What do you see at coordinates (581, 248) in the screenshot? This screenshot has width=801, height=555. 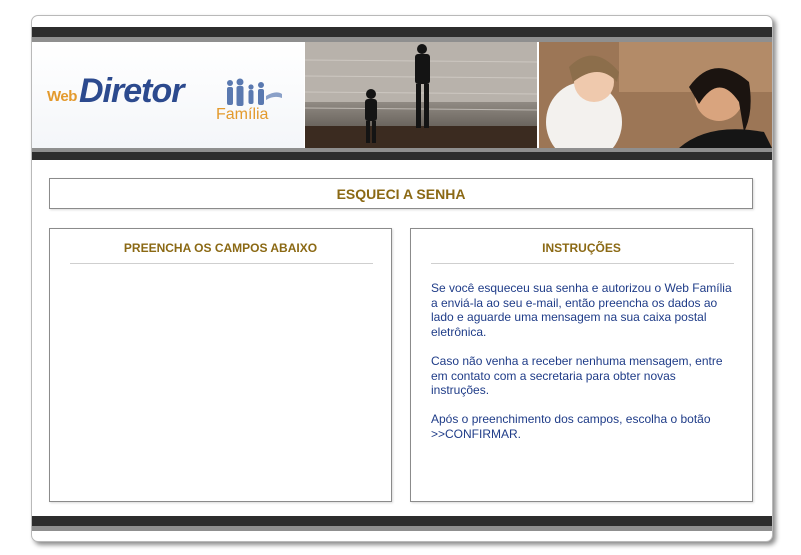 I see `instructions-panel-title: INSTRUÇÕES` at bounding box center [581, 248].